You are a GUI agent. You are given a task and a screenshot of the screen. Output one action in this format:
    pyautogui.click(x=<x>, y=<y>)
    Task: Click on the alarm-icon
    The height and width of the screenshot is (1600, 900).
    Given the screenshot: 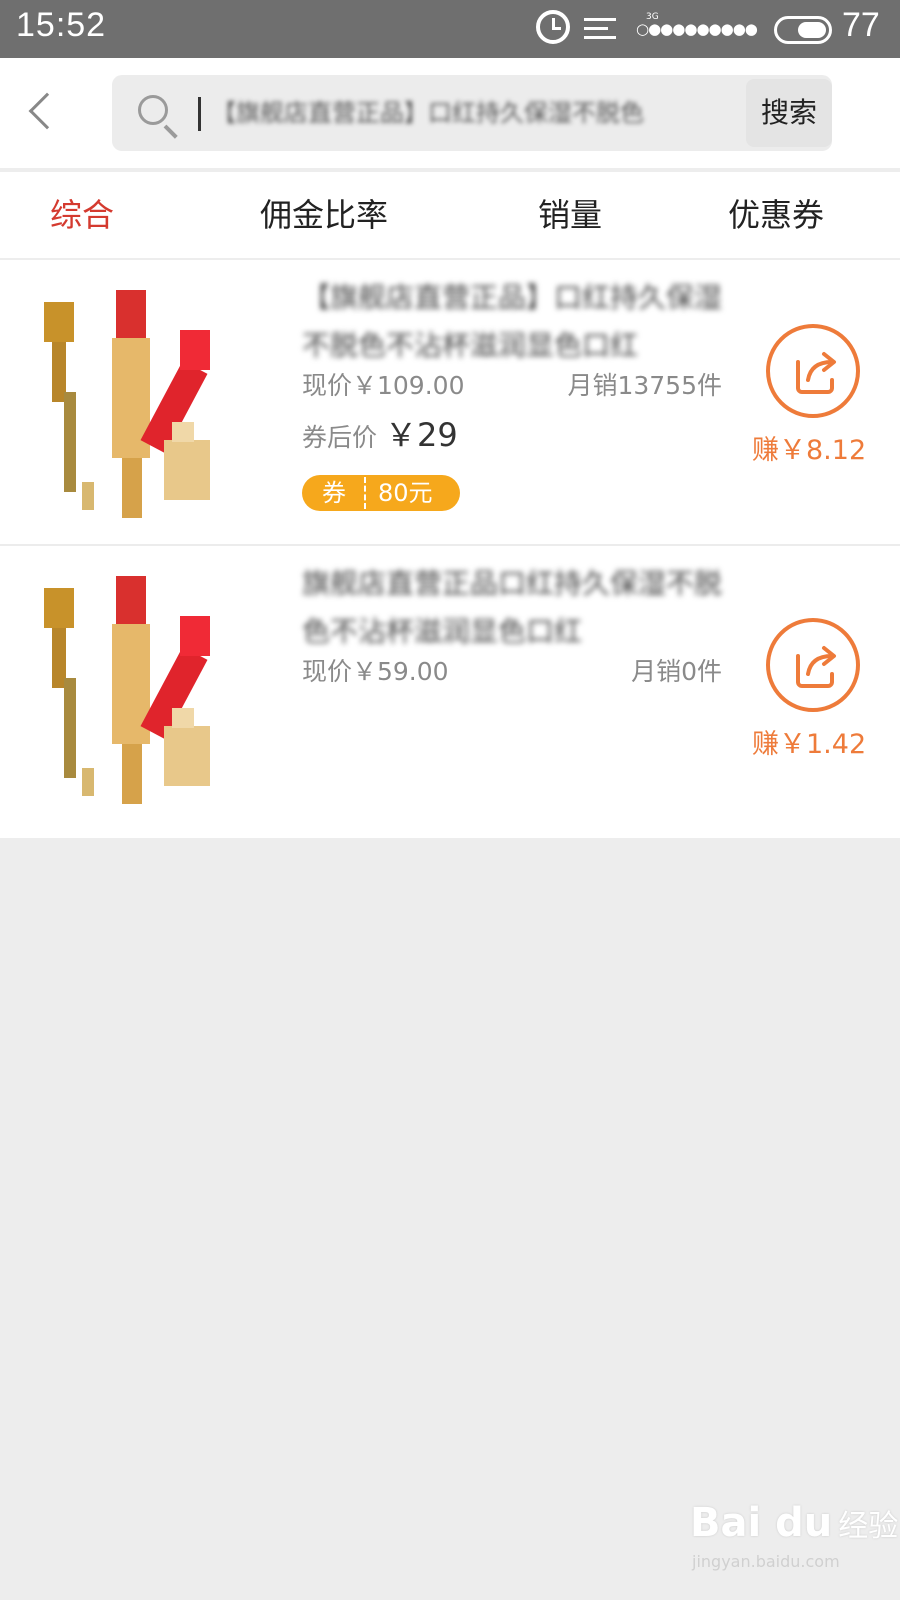 What is the action you would take?
    pyautogui.click(x=553, y=27)
    